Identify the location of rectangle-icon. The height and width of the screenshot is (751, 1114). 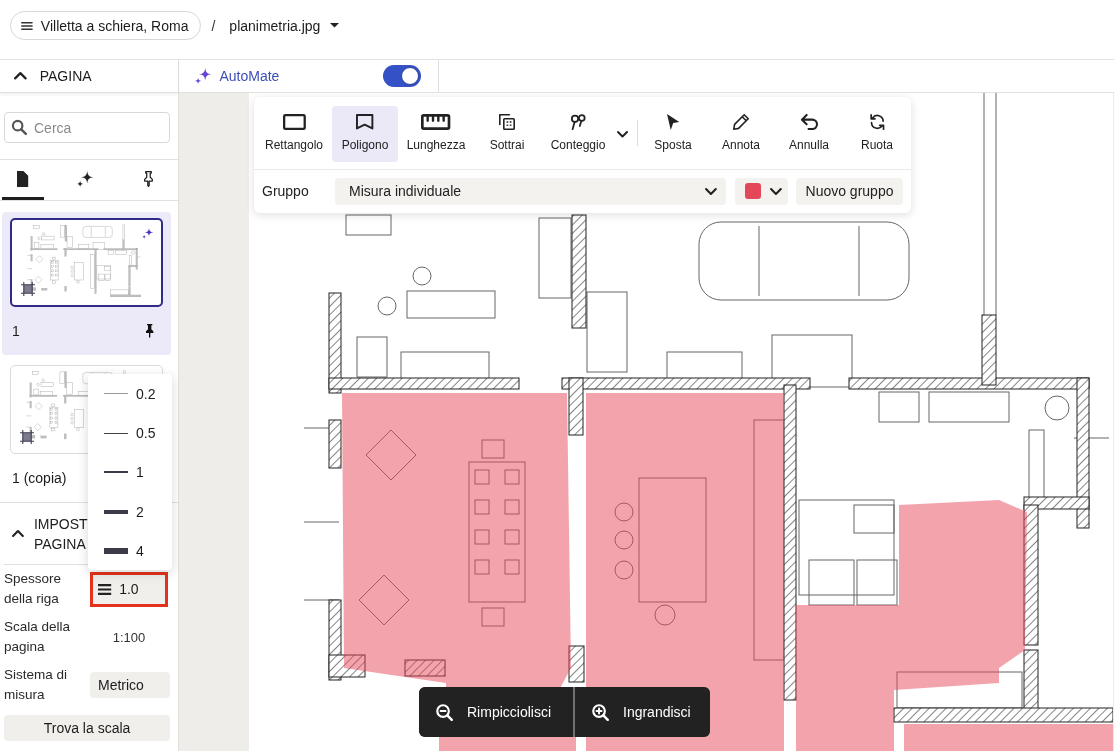
(294, 122).